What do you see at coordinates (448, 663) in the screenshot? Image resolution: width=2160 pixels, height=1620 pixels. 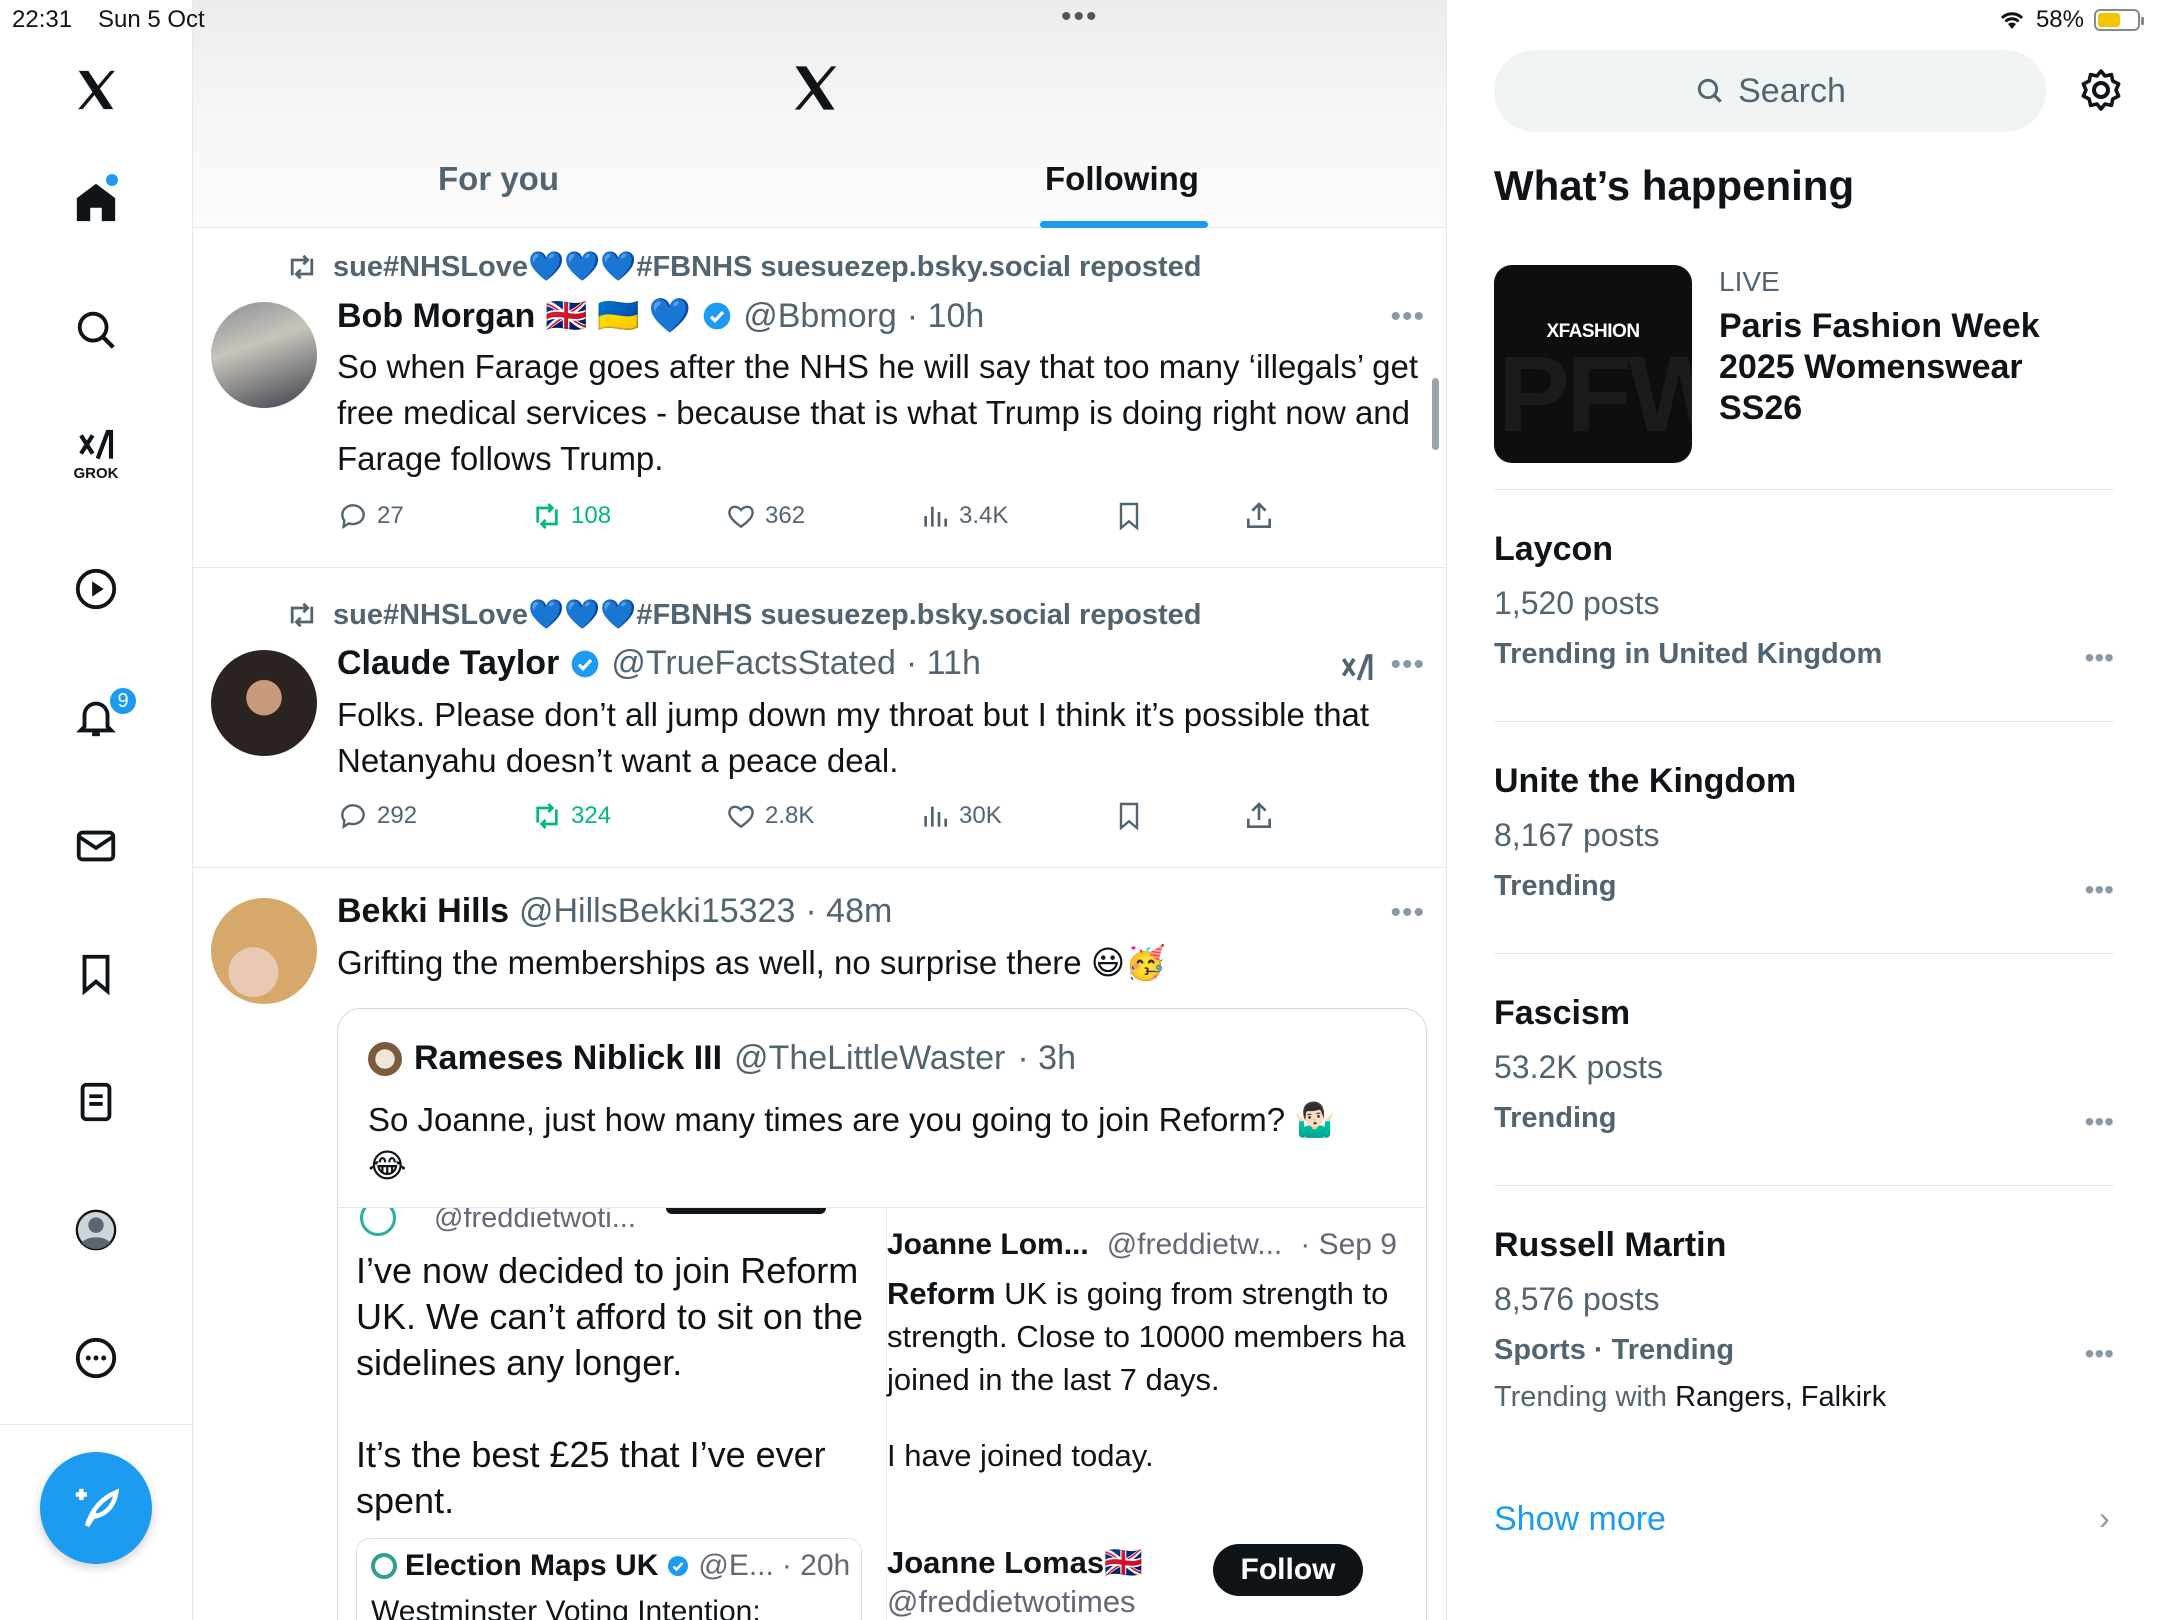 I see `author-name: Claude Taylor` at bounding box center [448, 663].